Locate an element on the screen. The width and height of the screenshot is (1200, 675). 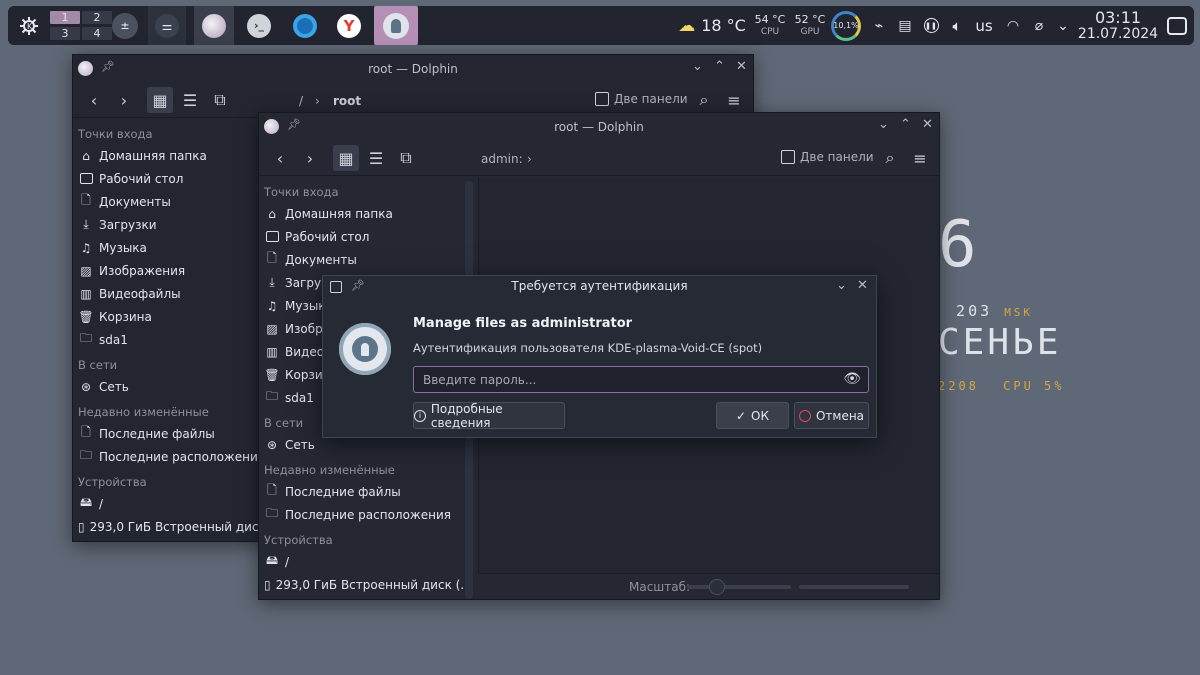
cpu-temp-label: CPU is located at coordinates (770, 31).